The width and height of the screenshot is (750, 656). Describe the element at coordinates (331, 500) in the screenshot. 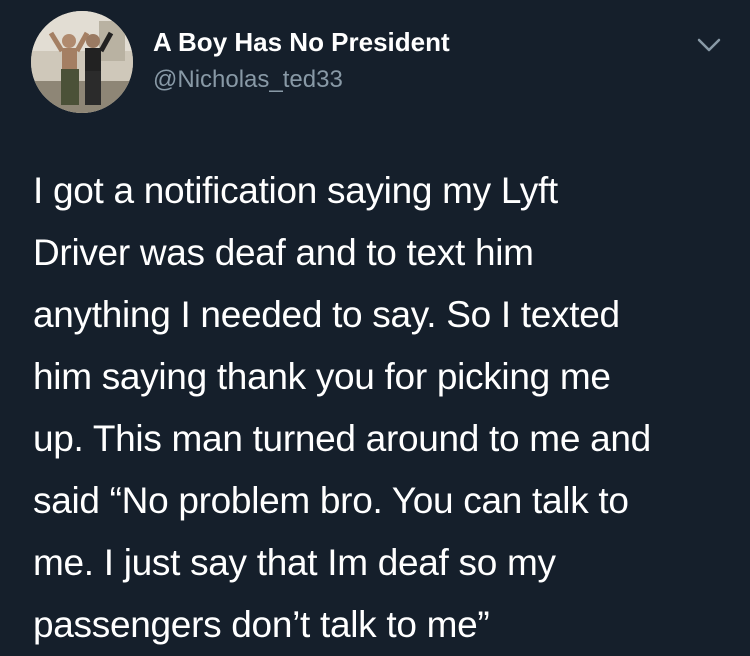

I see `tweet-text-line: said “No problem bro. You can talk to` at that location.